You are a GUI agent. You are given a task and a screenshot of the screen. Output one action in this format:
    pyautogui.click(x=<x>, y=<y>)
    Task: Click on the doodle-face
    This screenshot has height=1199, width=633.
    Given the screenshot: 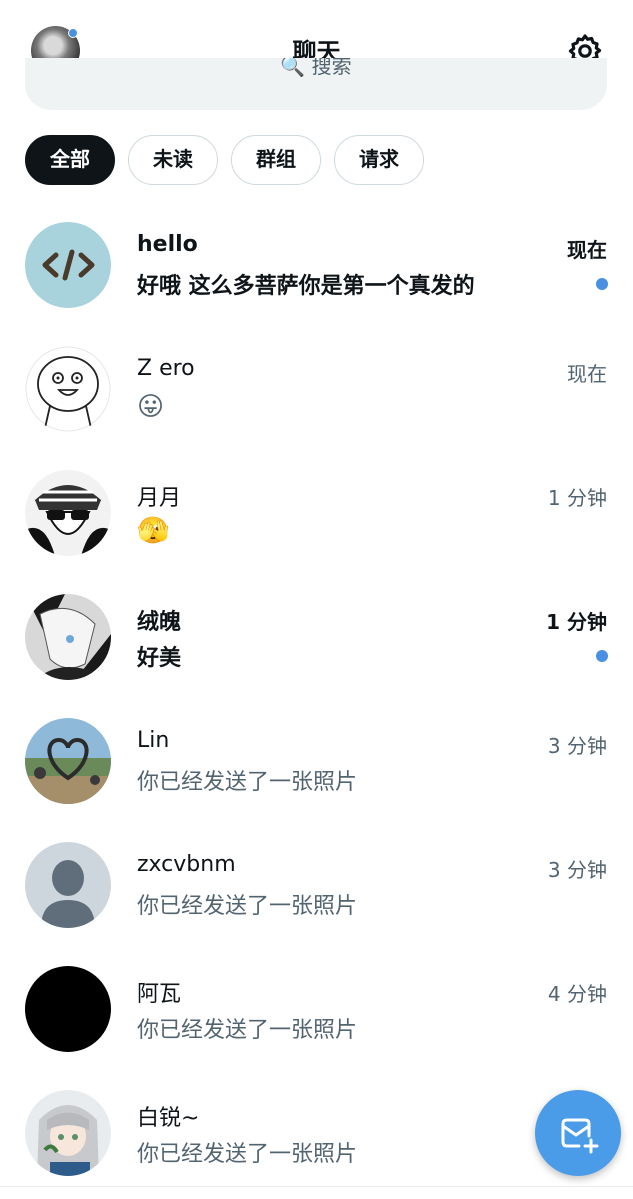 What is the action you would take?
    pyautogui.click(x=68, y=389)
    